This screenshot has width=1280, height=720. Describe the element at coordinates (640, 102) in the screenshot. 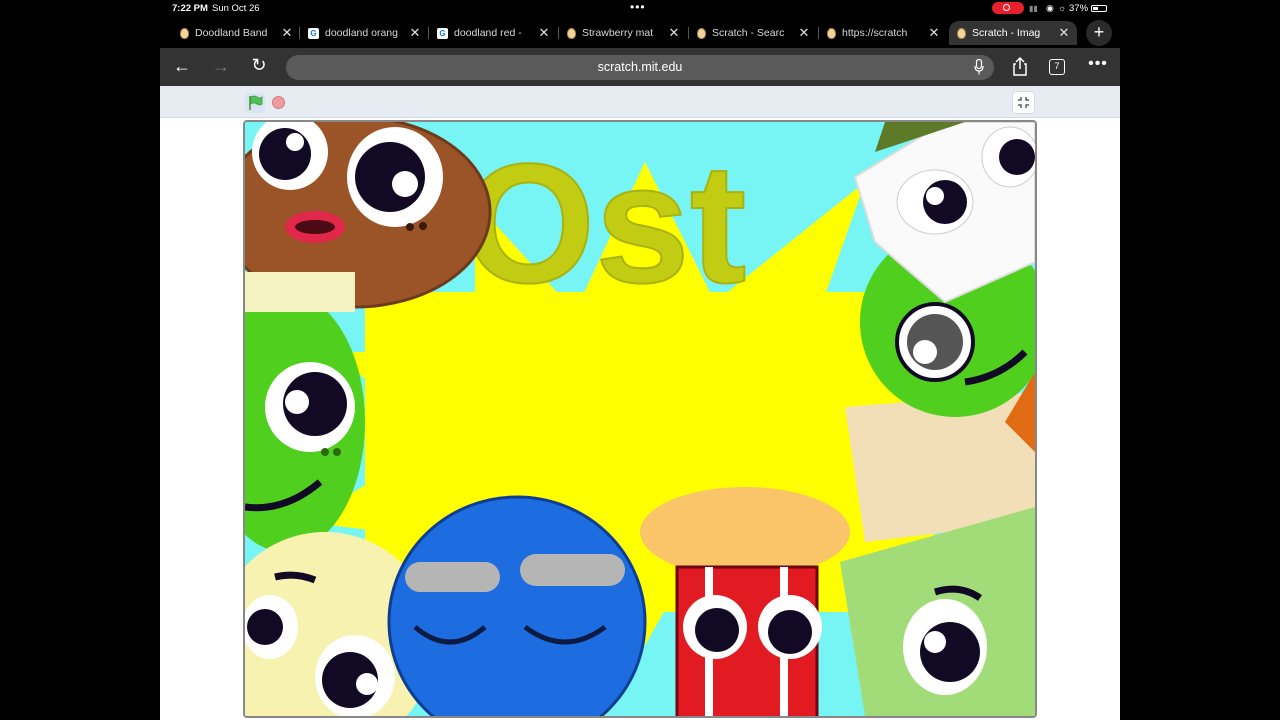

I see `stage-controls-bar` at that location.